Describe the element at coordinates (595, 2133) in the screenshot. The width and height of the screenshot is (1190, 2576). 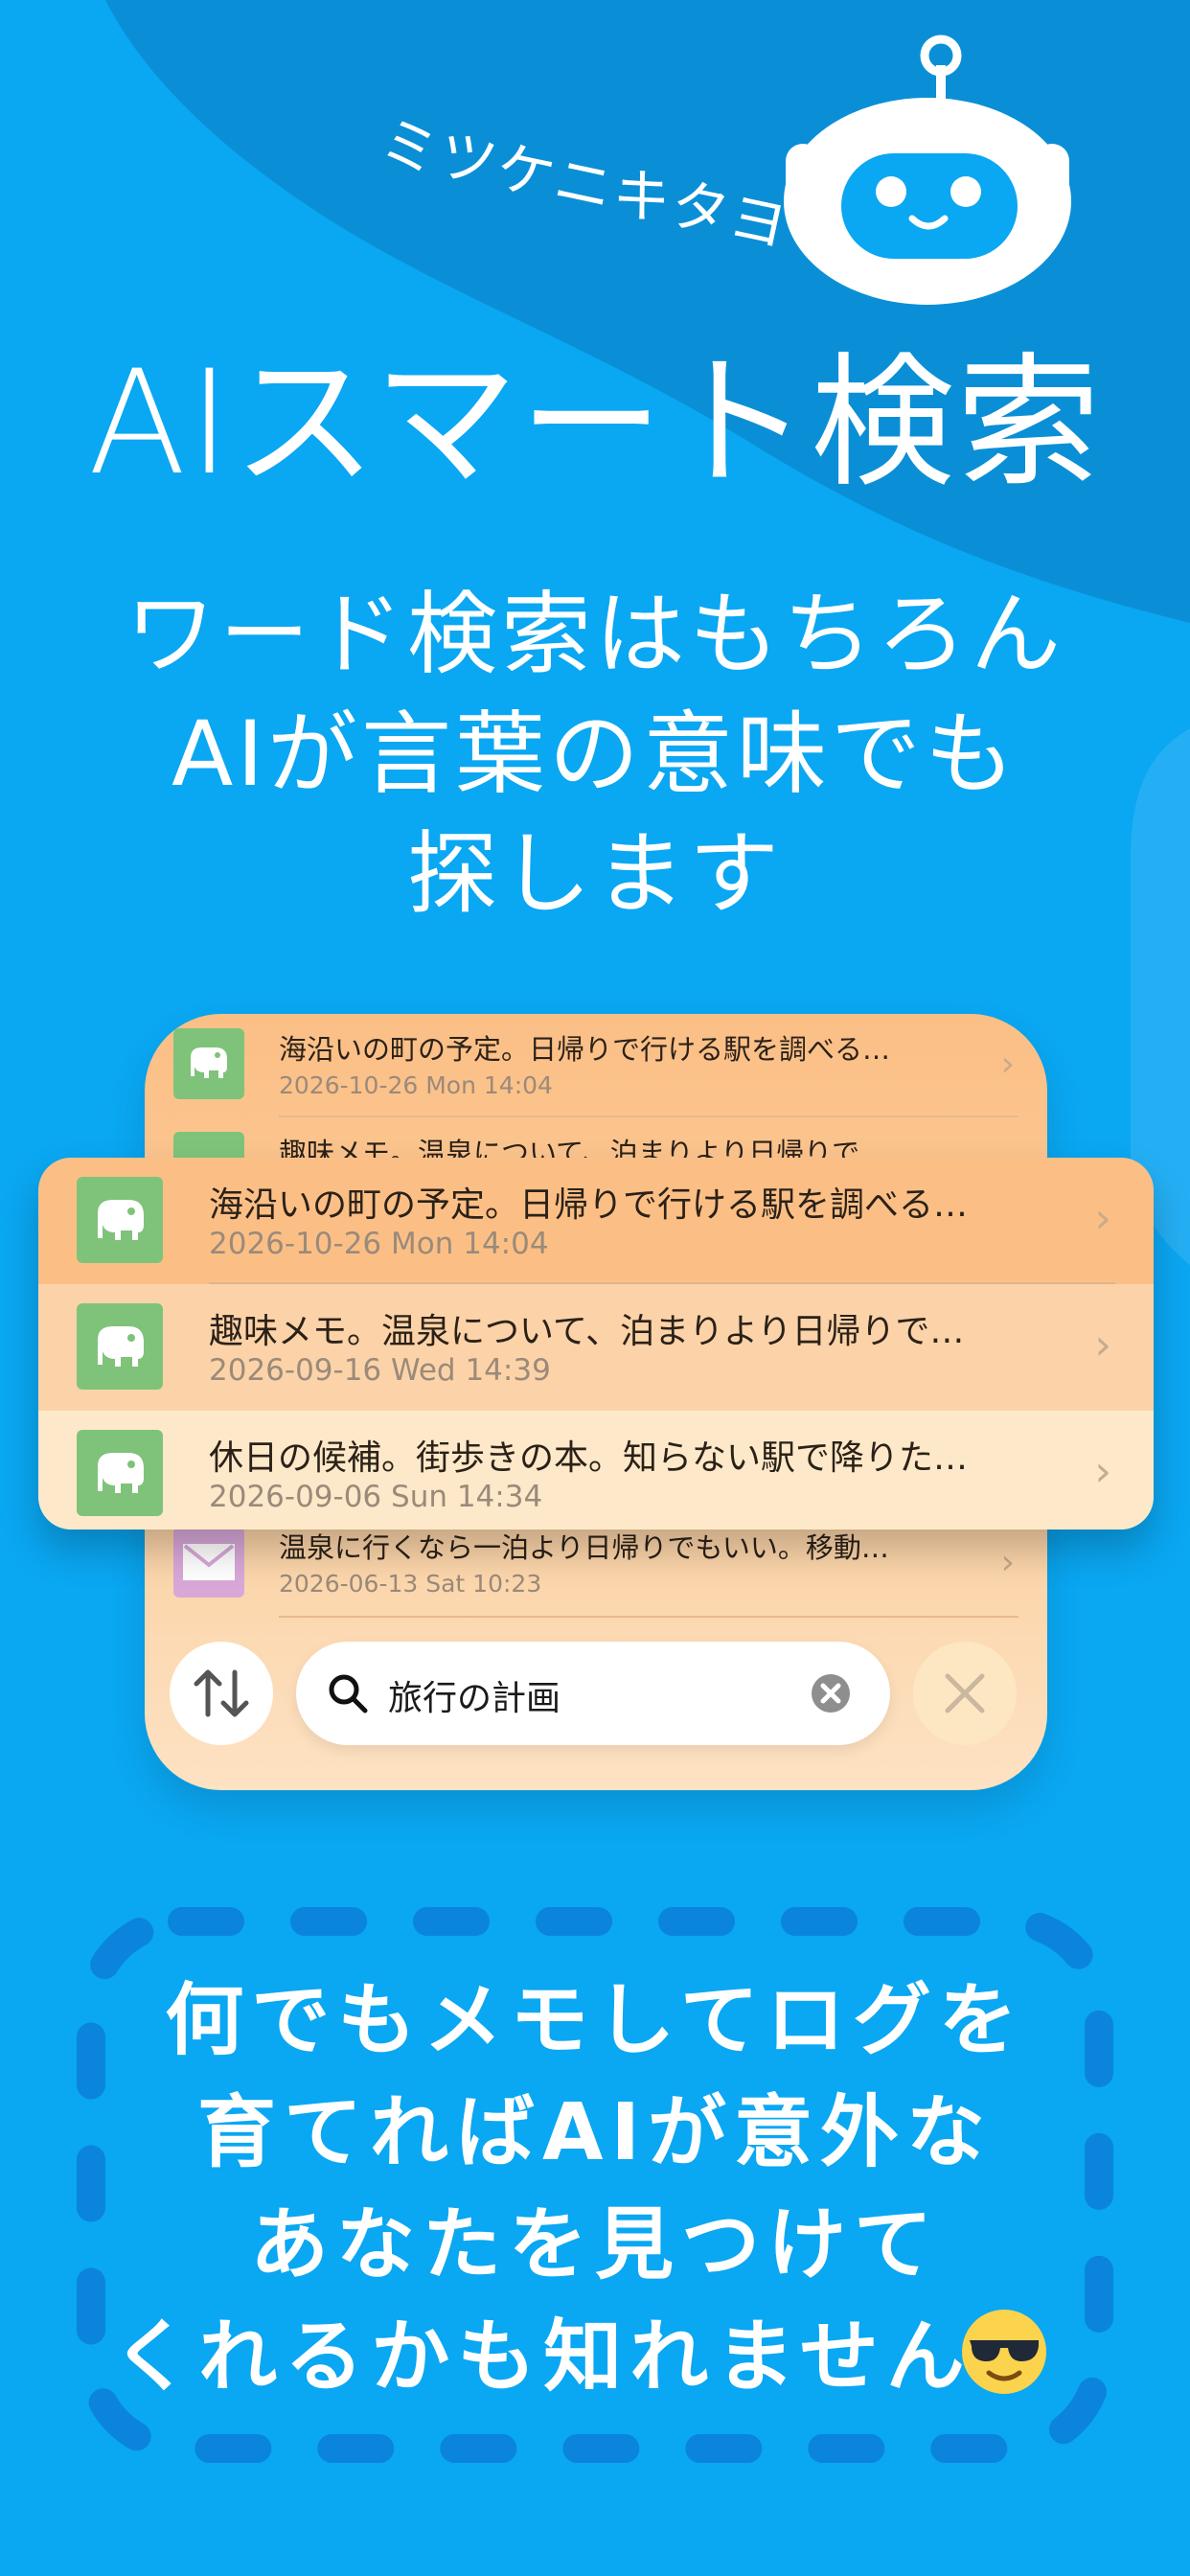
I see `footer-line: 育てればAIが意外な` at that location.